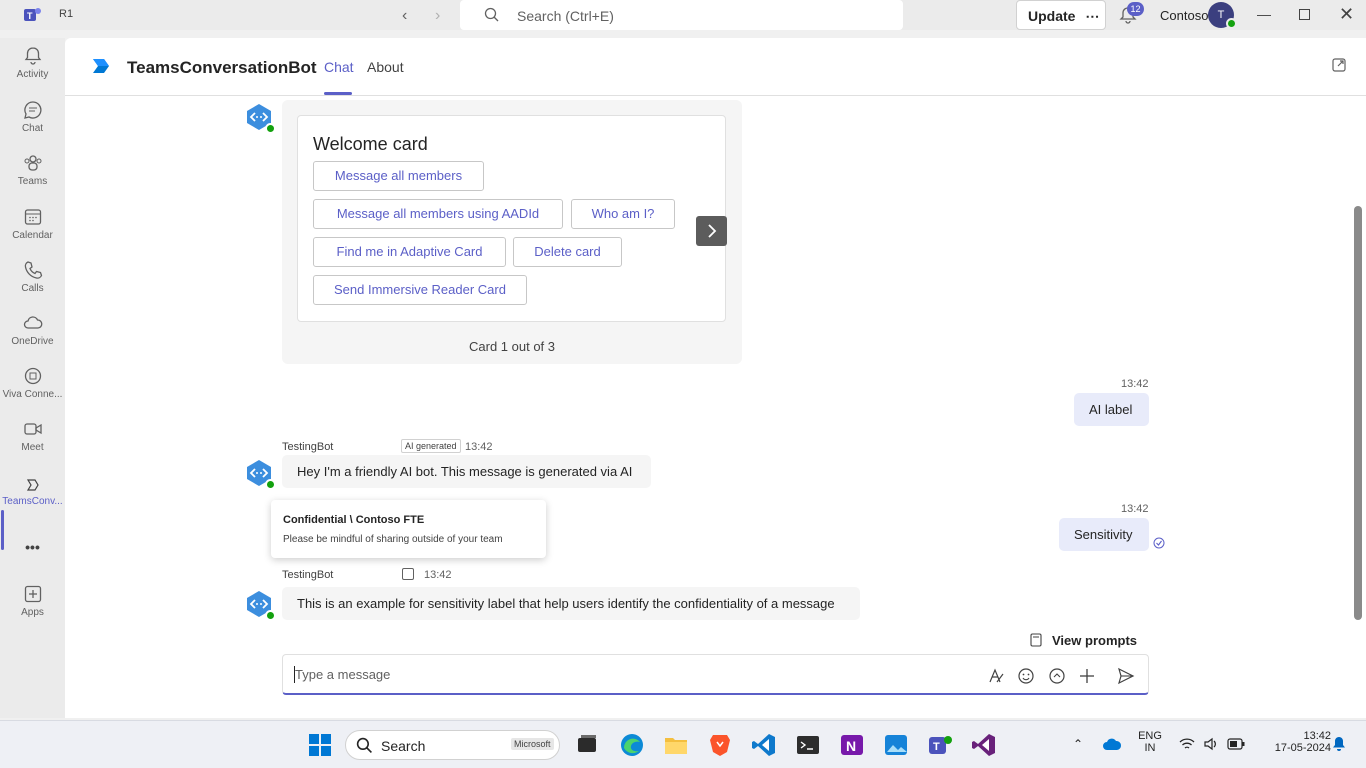  I want to click on rail-label: Chat, so click(32, 128).